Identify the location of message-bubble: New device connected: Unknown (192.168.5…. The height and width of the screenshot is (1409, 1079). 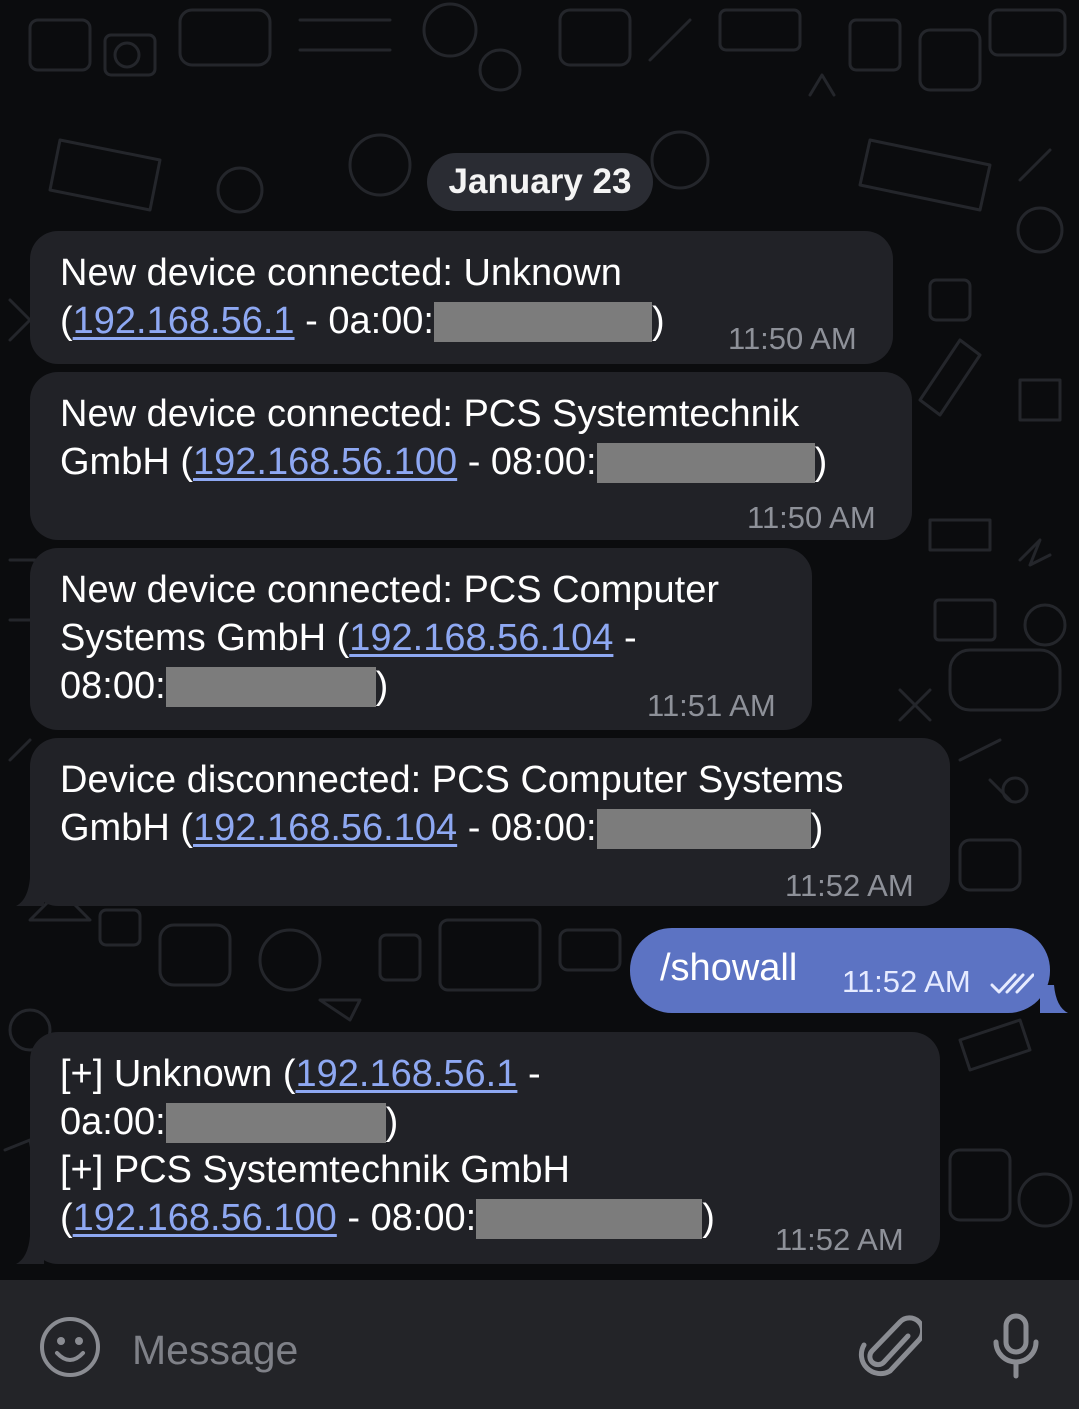
(461, 297).